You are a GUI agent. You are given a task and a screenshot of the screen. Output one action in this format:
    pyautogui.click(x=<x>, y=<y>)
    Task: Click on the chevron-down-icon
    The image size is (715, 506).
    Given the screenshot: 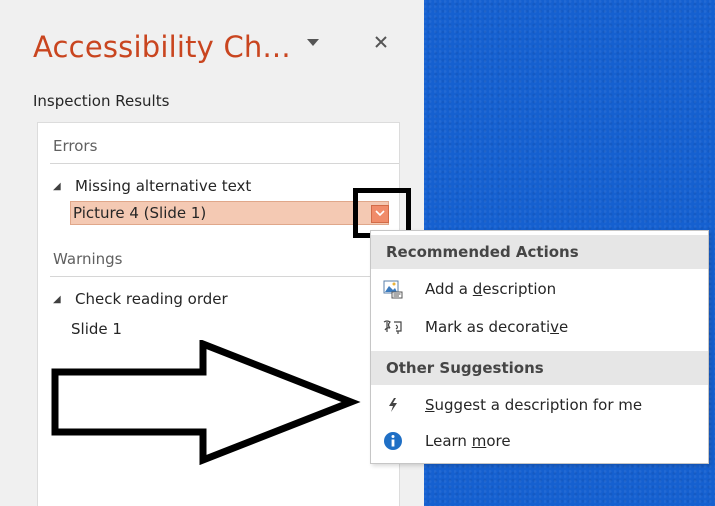 What is the action you would take?
    pyautogui.click(x=380, y=213)
    